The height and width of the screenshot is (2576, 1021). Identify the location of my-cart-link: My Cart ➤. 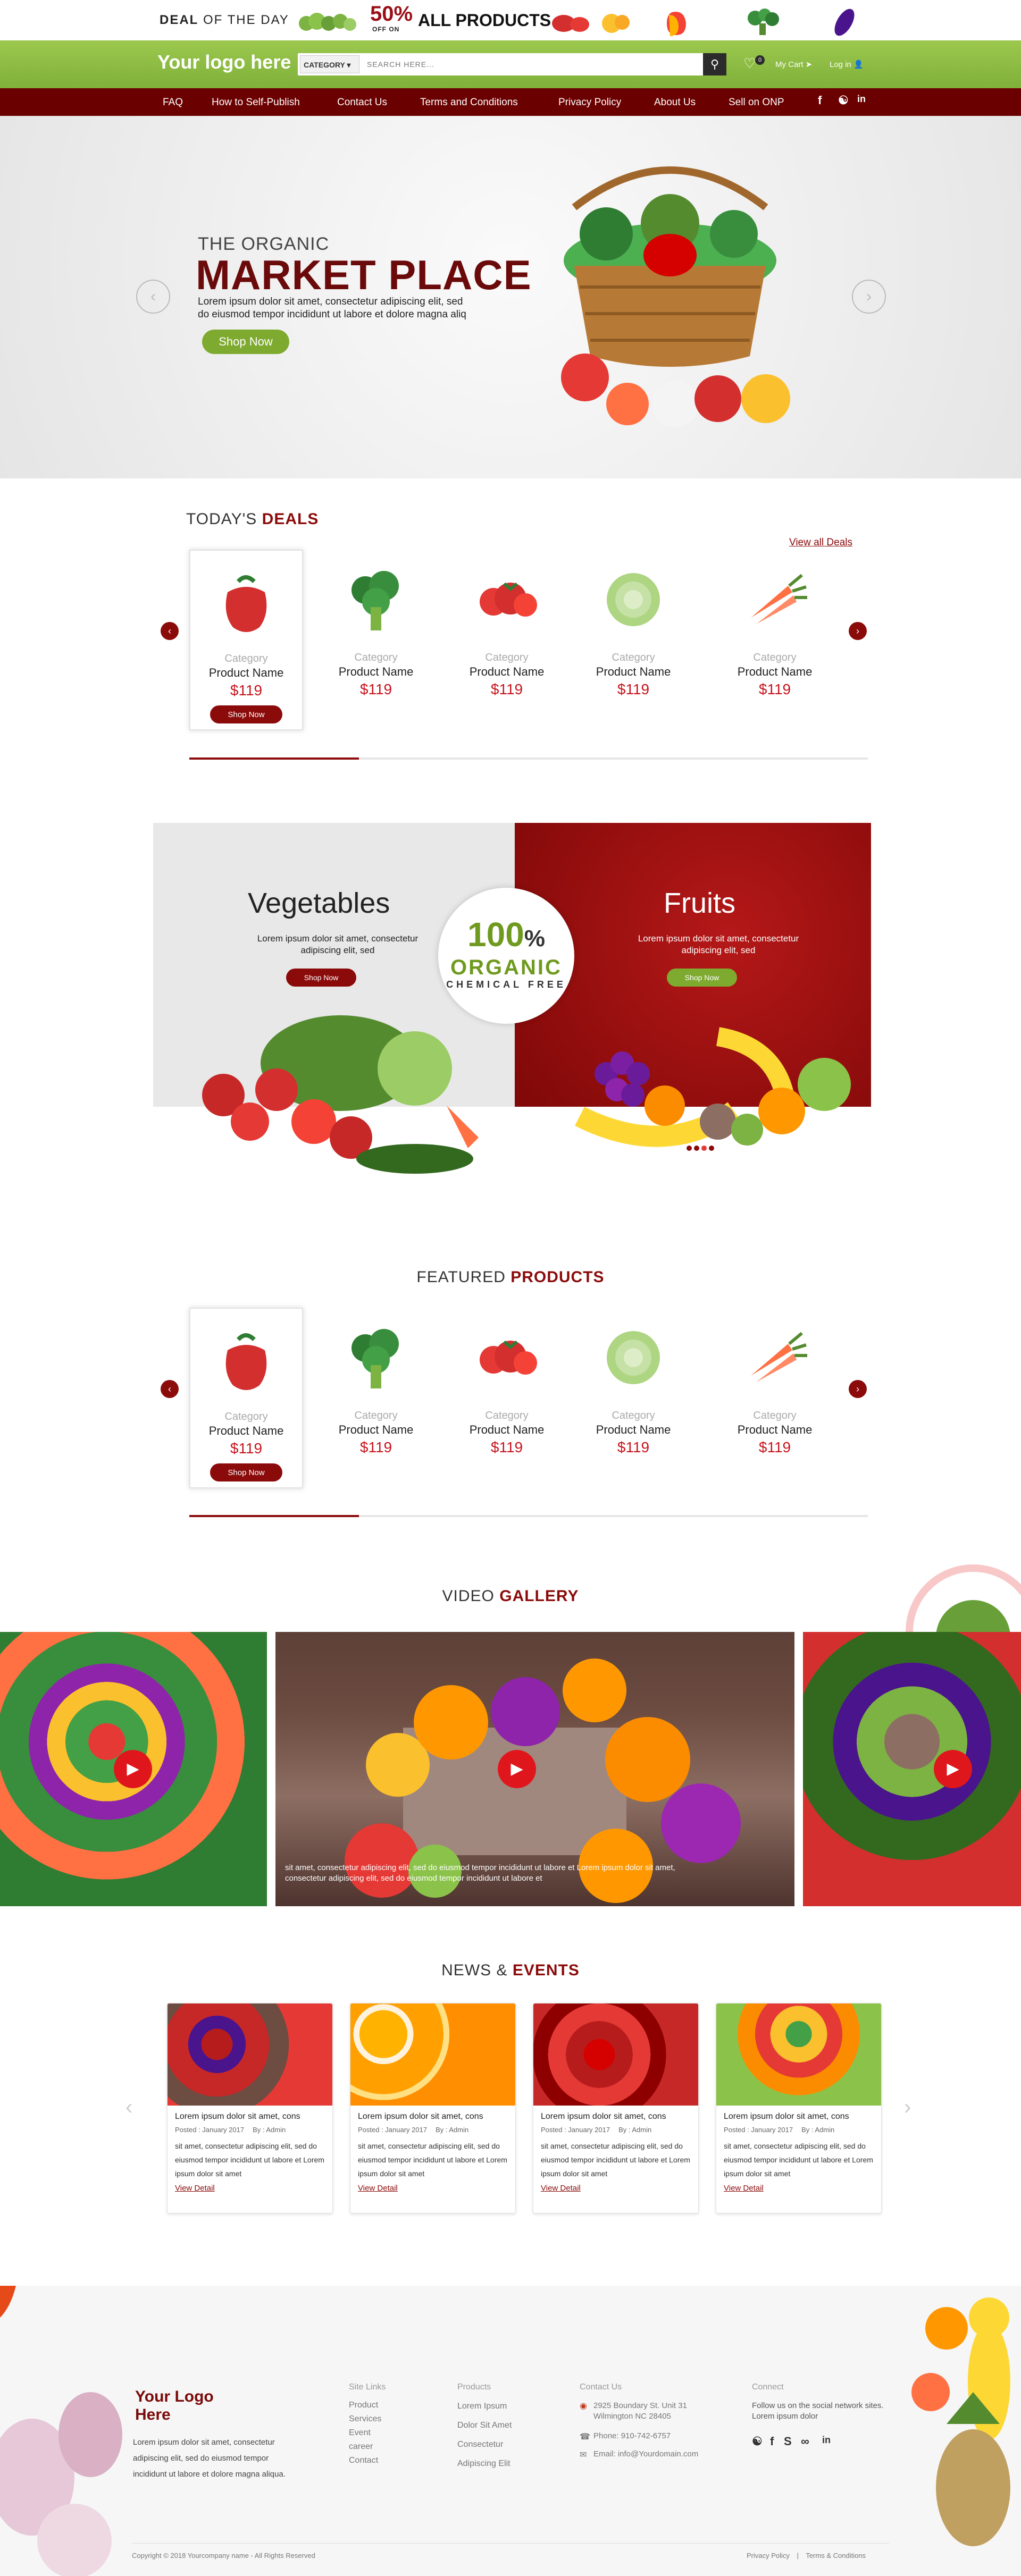
(793, 64).